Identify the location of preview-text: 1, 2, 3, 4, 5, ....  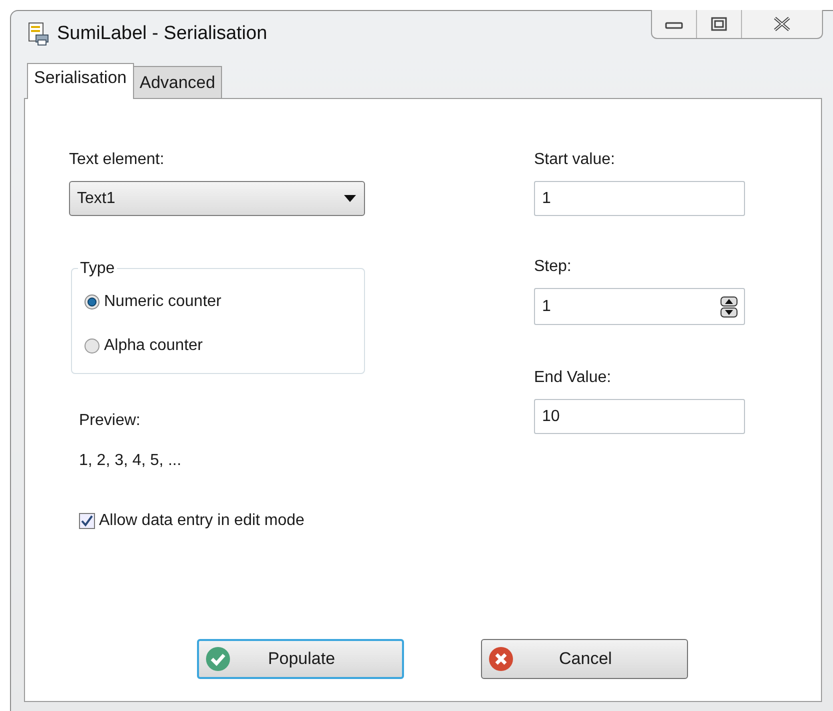
(130, 461).